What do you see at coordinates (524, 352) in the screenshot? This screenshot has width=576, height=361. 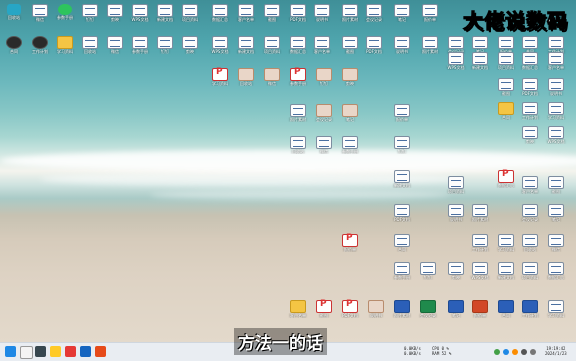 I see `wifi-icon` at bounding box center [524, 352].